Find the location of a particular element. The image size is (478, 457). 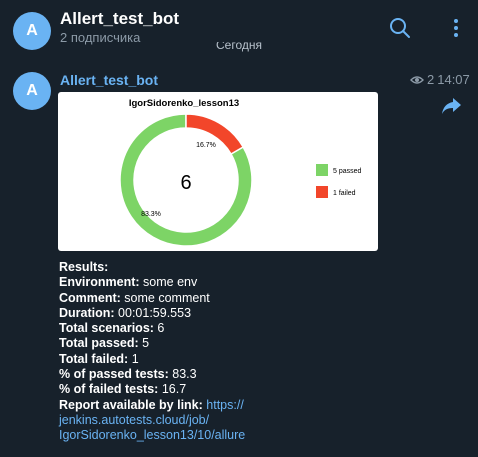

line-label: Environment: is located at coordinates (99, 282).